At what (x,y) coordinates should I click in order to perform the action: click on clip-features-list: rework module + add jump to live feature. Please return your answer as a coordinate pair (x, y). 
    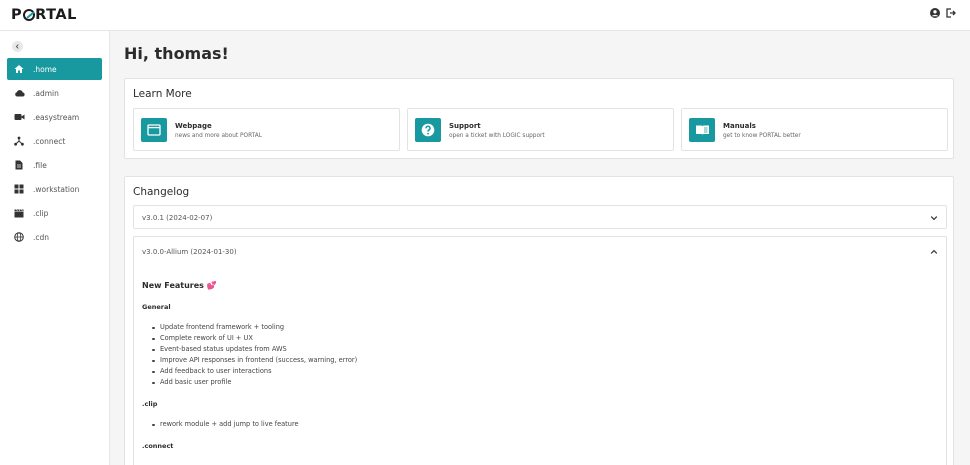
    Looking at the image, I should click on (225, 424).